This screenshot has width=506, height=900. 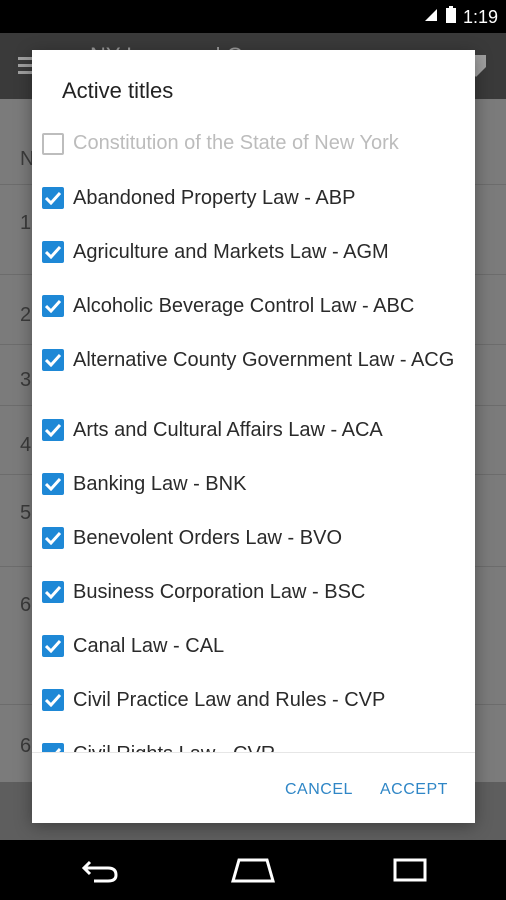 What do you see at coordinates (410, 871) in the screenshot?
I see `recents-icon` at bounding box center [410, 871].